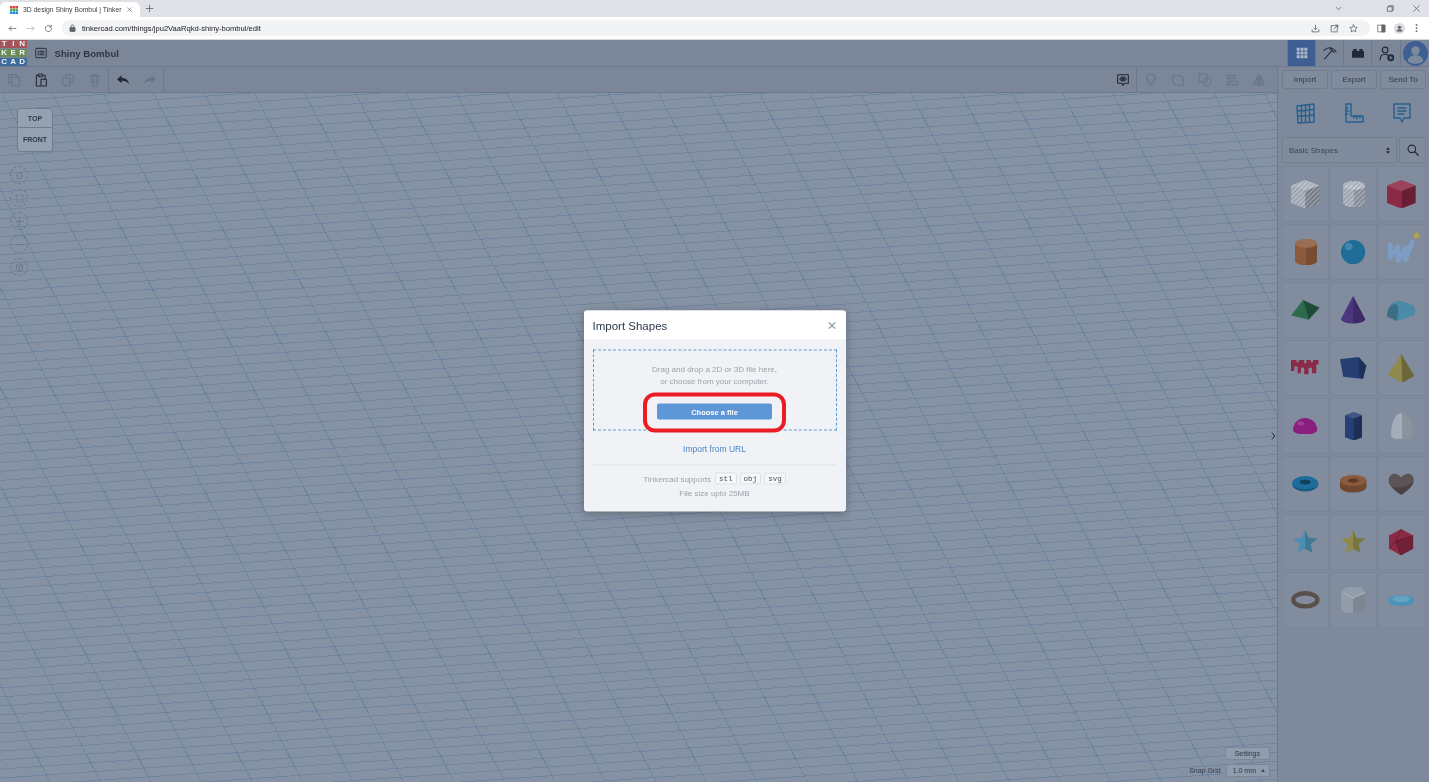 This screenshot has width=1429, height=782. What do you see at coordinates (13, 53) in the screenshot?
I see `logo-tile: E` at bounding box center [13, 53].